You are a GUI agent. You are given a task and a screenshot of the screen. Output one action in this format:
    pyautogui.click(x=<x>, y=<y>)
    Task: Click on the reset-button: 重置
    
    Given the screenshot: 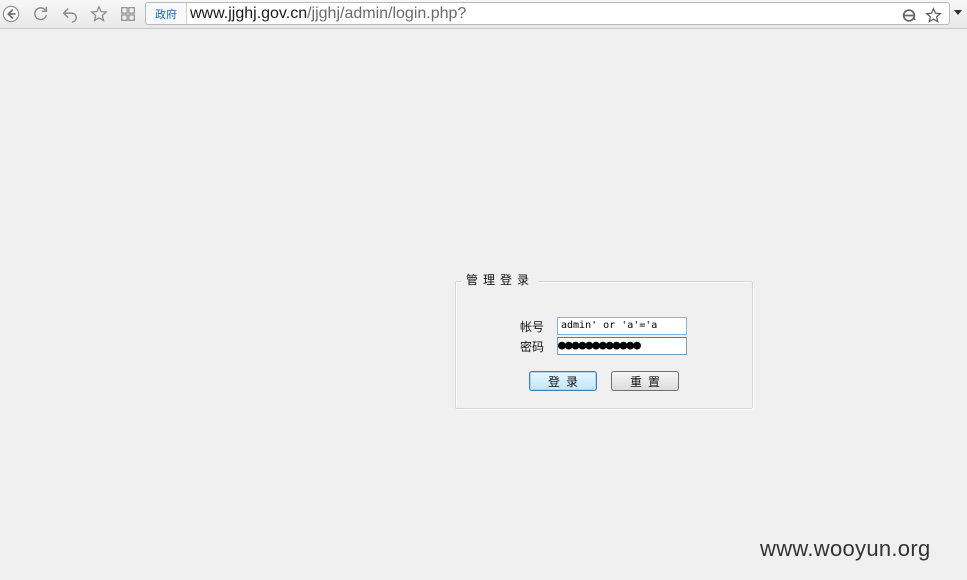 What is the action you would take?
    pyautogui.click(x=645, y=381)
    